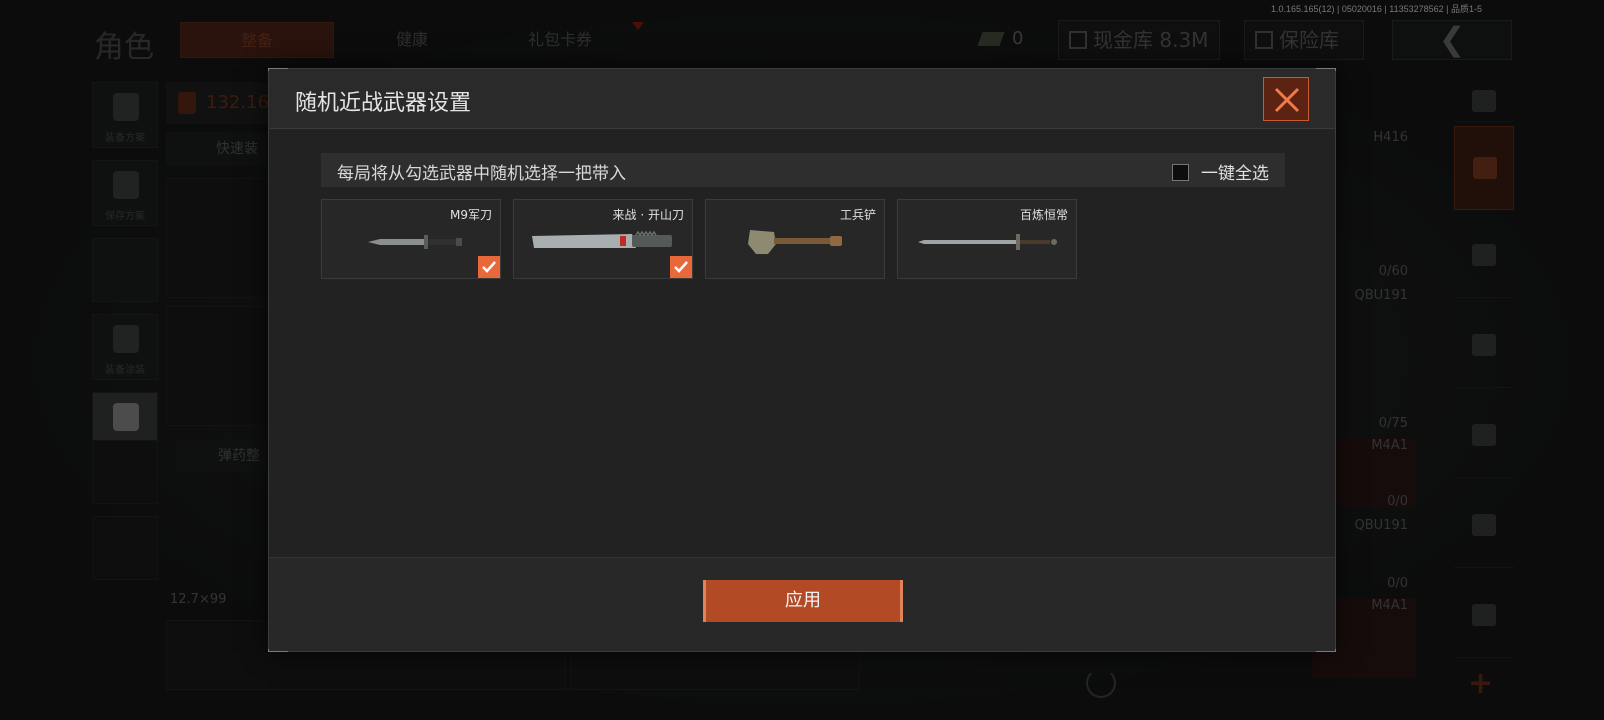 The height and width of the screenshot is (720, 1604). I want to click on weapon-card-shovel: 工兵铲, so click(795, 239).